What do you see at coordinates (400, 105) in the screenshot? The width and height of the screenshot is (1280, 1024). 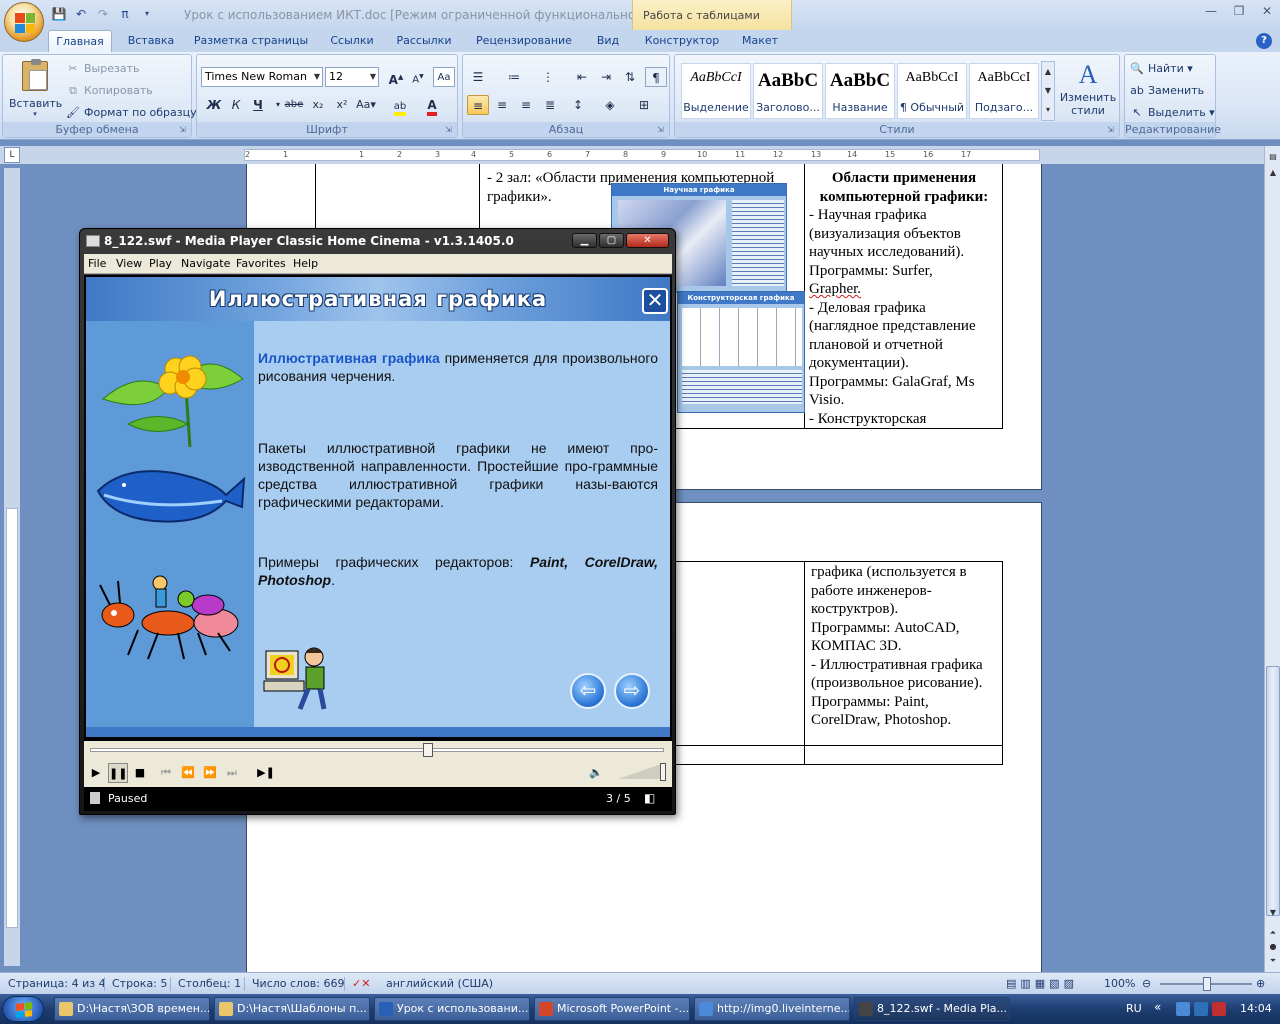 I see `highlight-button: ab` at bounding box center [400, 105].